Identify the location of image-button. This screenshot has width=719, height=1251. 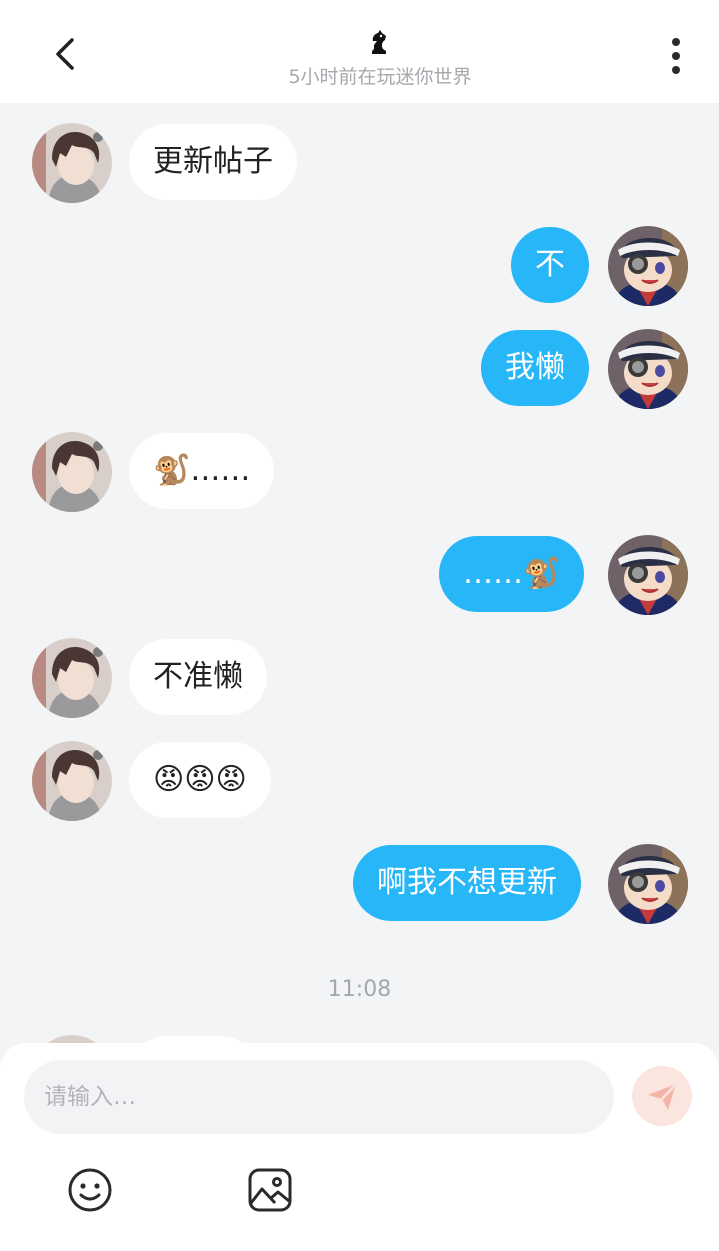
(270, 1190).